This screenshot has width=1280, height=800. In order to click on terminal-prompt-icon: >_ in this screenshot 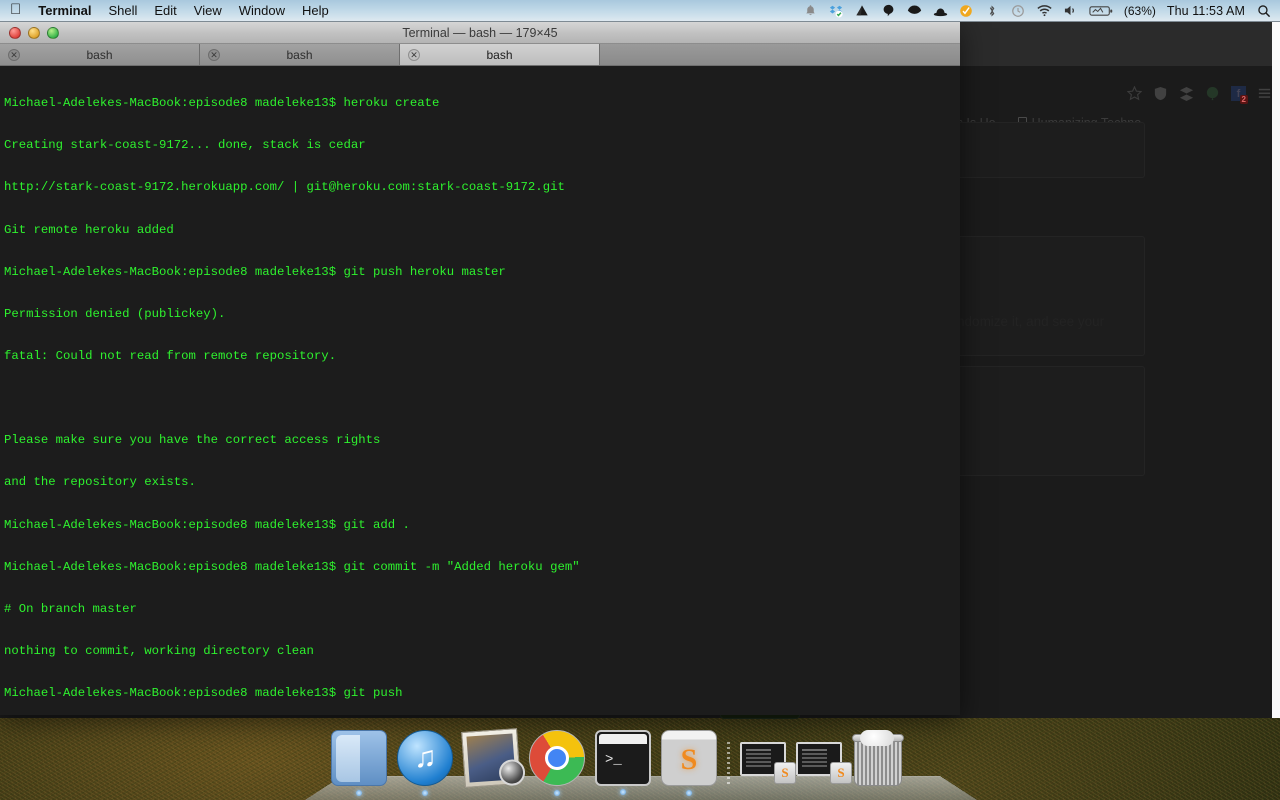, I will do `click(613, 760)`.